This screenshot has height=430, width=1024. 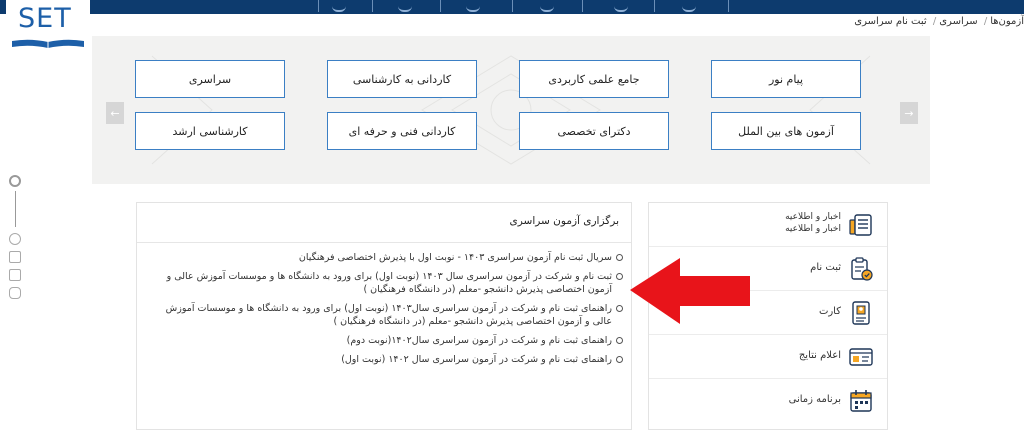 What do you see at coordinates (890, 21) in the screenshot?
I see `breadcrumb-current: ثبت نام سراسری` at bounding box center [890, 21].